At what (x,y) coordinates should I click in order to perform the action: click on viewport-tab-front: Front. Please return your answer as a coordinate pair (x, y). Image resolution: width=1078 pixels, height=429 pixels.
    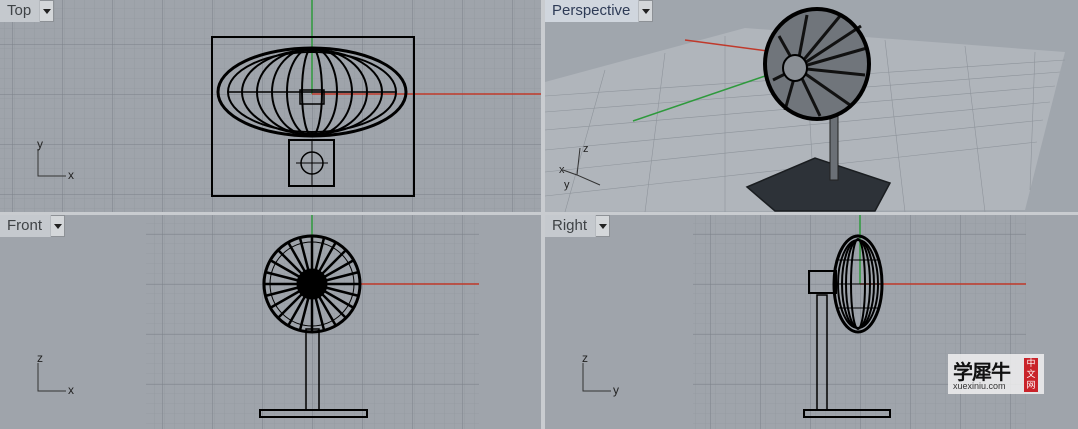
    Looking at the image, I should click on (33, 226).